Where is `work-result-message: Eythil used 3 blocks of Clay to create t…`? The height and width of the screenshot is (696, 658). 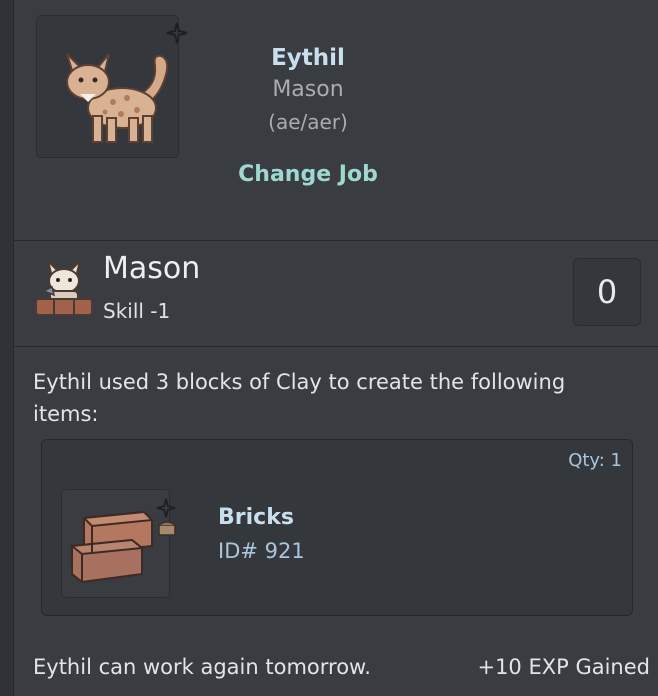
work-result-message: Eythil used 3 blocks of Clay to create t… is located at coordinates (299, 398).